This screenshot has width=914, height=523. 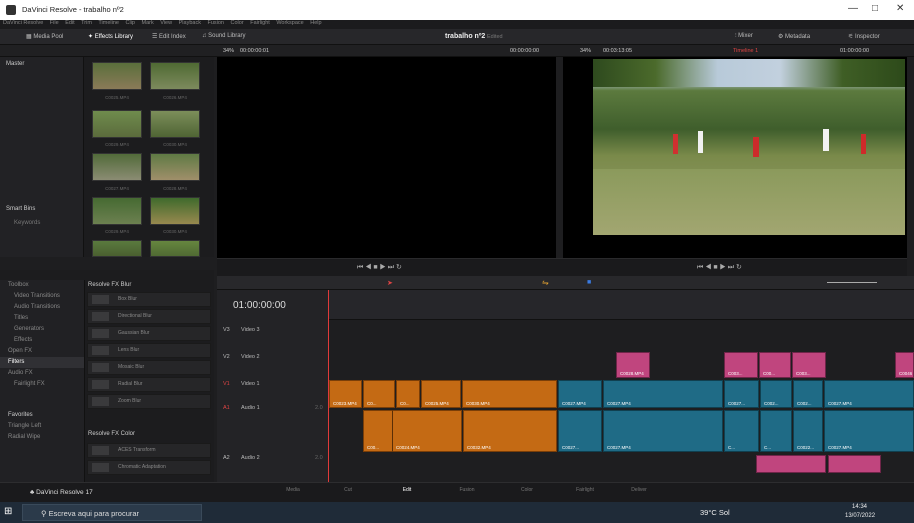 What do you see at coordinates (719, 267) in the screenshot?
I see `timeline-transport-controls: ⏮ ◀ ■ ▶ ⏭ ↻` at bounding box center [719, 267].